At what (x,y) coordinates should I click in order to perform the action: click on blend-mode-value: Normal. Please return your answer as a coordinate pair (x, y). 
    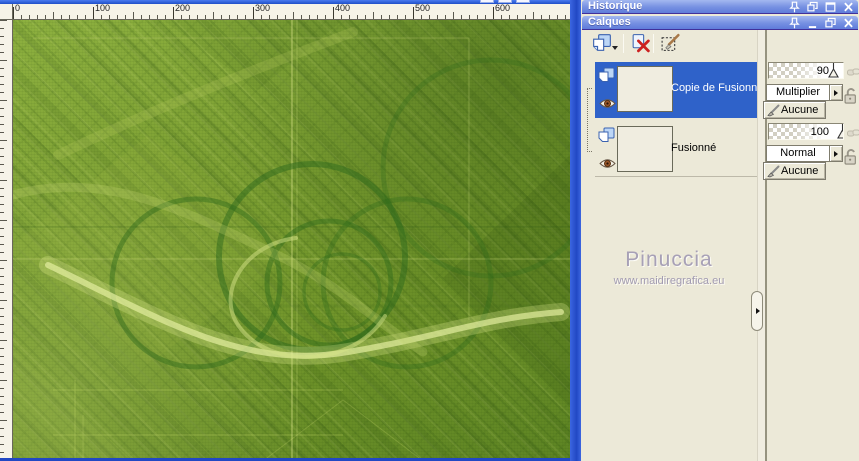
    Looking at the image, I should click on (798, 153).